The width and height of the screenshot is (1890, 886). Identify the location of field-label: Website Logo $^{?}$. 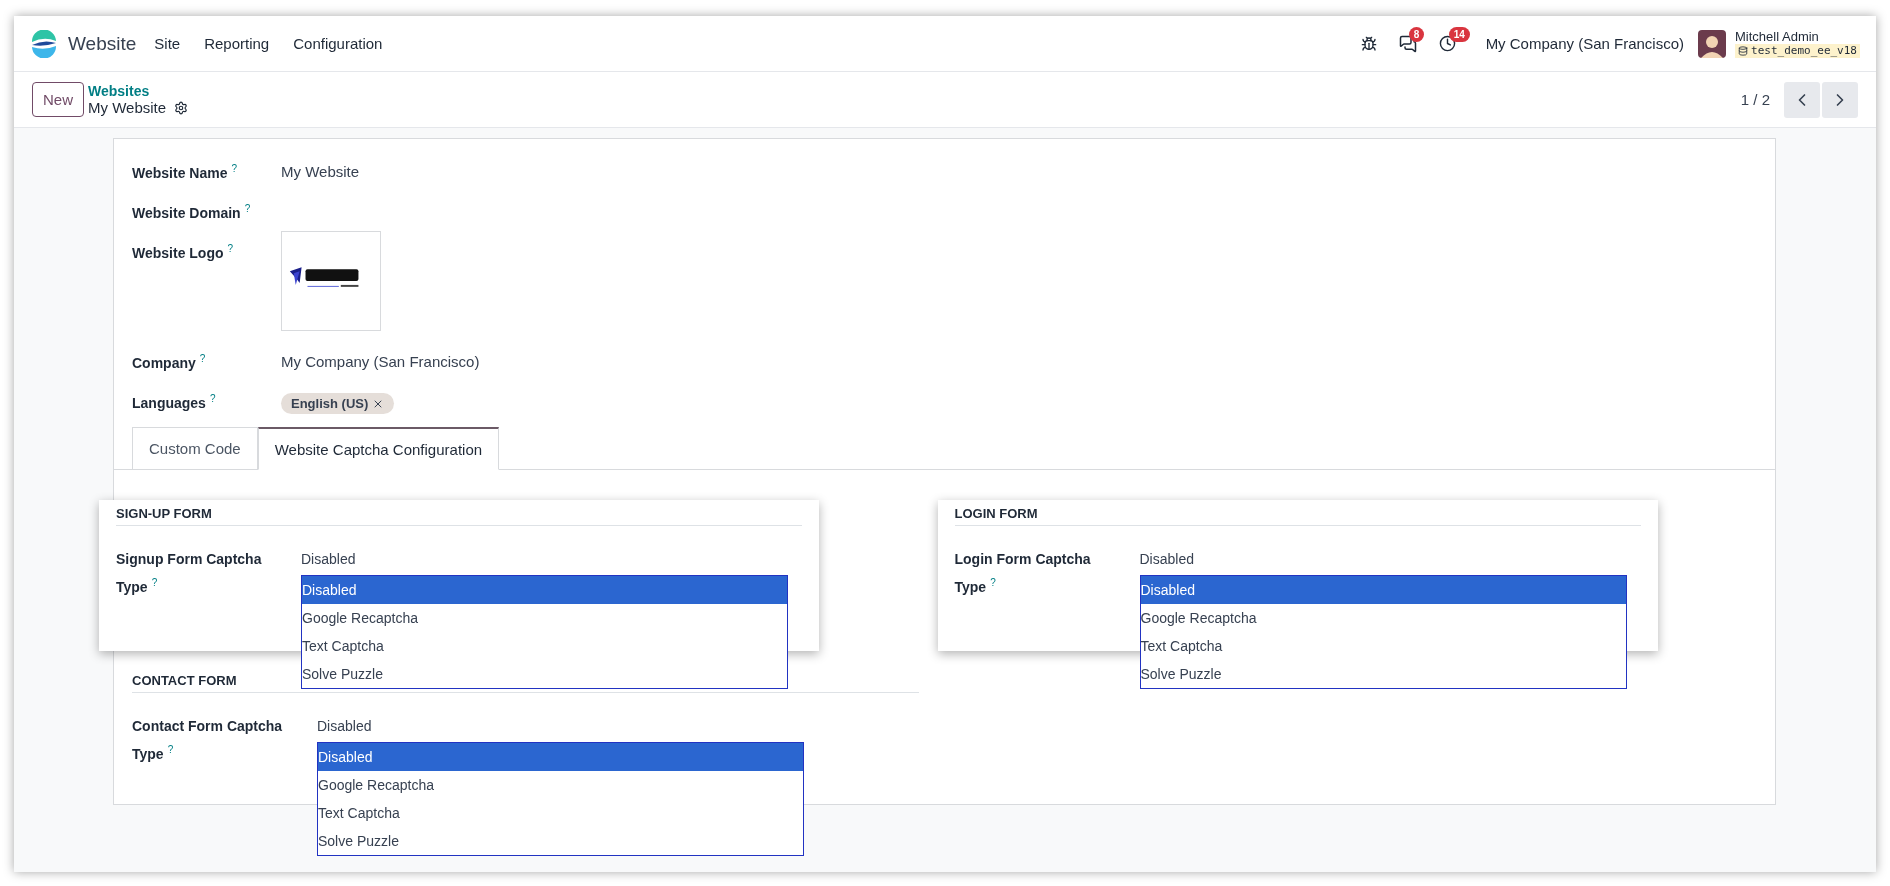
(183, 252).